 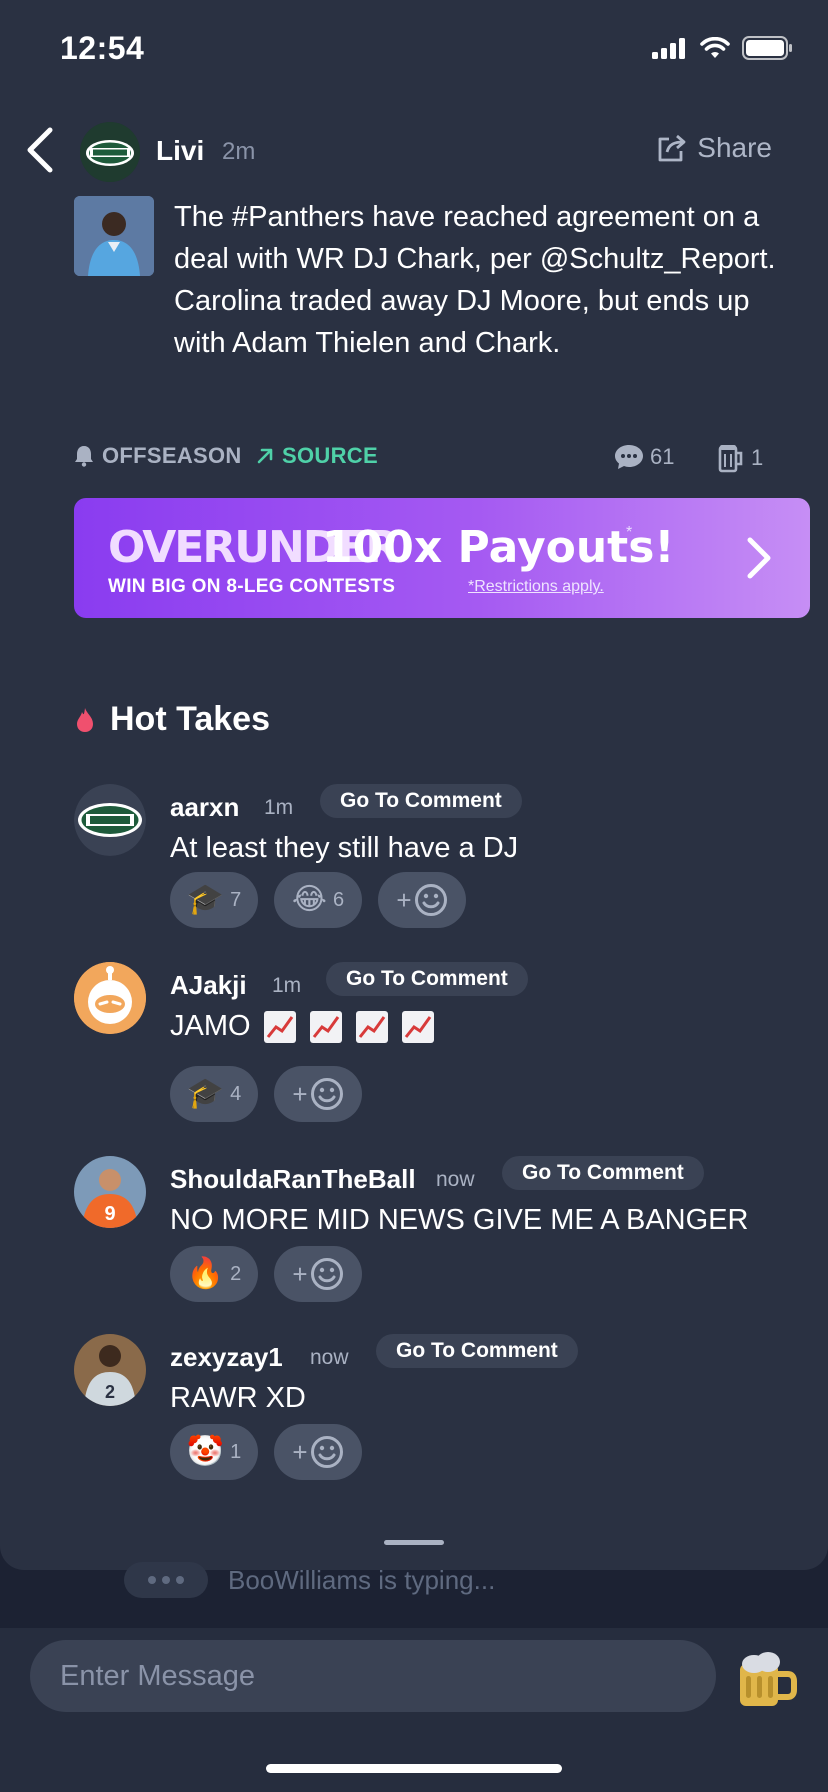 I want to click on beer-mug-button-icon, so click(x=765, y=1679).